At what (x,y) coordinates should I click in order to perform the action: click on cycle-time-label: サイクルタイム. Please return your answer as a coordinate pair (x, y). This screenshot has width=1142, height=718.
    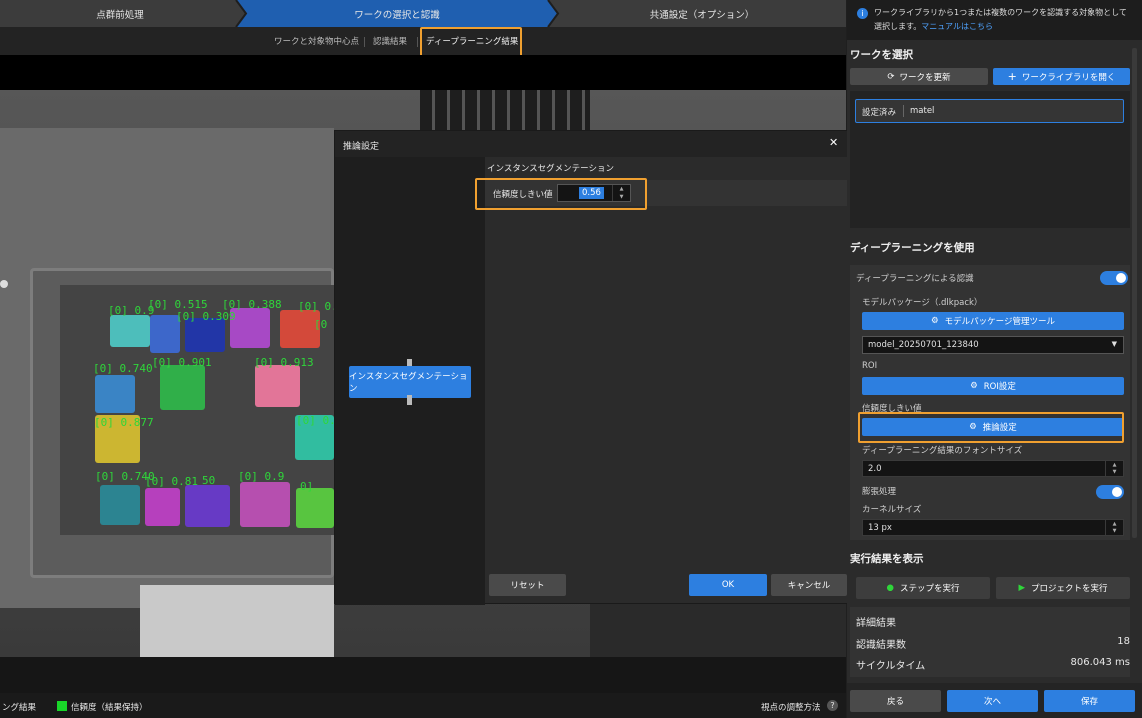
    Looking at the image, I should click on (891, 666).